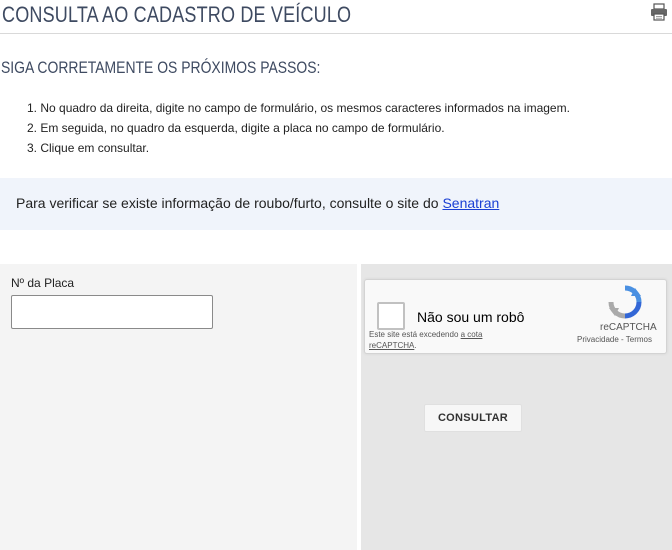 The image size is (672, 550). Describe the element at coordinates (471, 317) in the screenshot. I see `recaptcha-label: Não sou um robô` at that location.